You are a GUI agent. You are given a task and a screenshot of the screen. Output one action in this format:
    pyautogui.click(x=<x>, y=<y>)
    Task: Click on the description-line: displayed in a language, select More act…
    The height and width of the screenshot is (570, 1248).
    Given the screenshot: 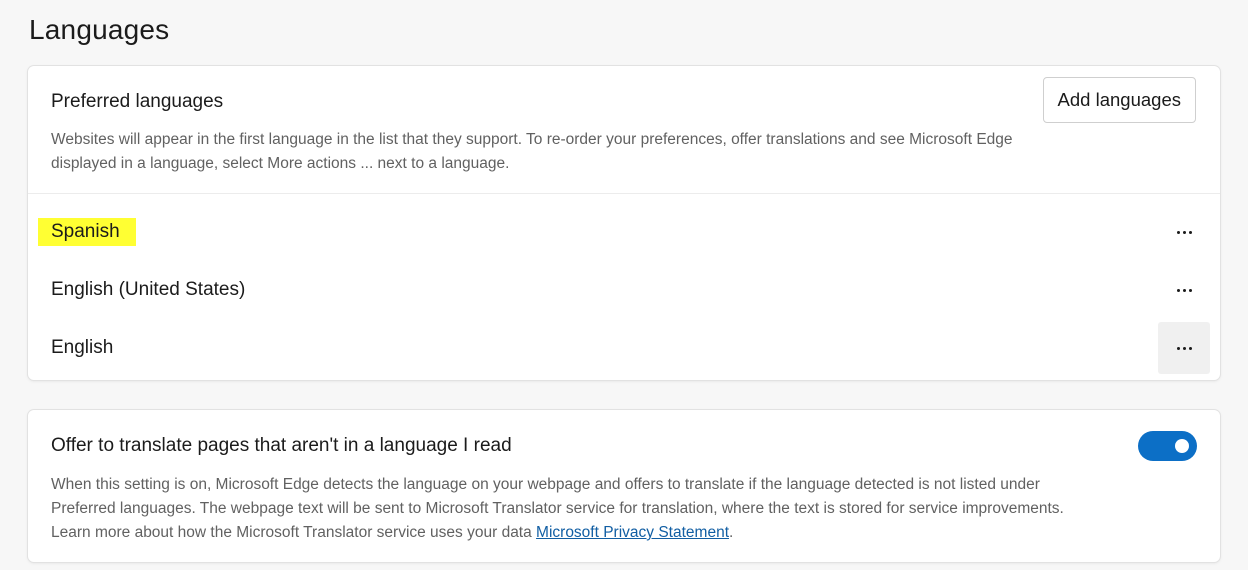 What is the action you would take?
    pyautogui.click(x=280, y=163)
    